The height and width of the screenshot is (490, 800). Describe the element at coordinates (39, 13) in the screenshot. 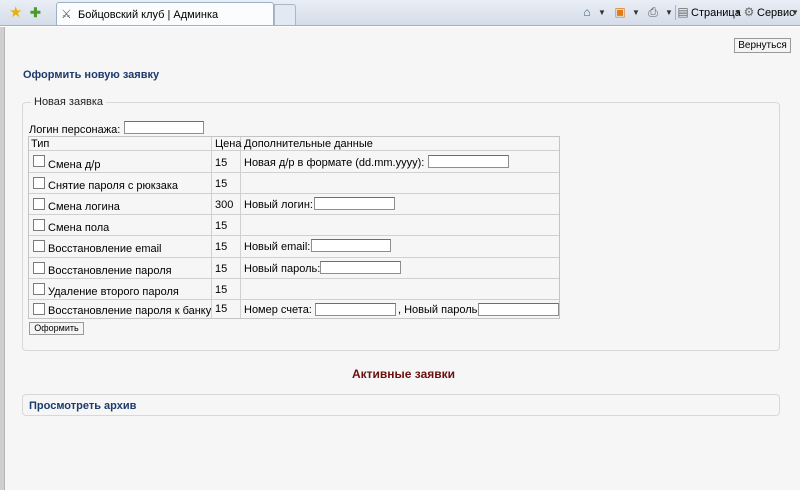

I see `add-favorites-icon: ✚` at that location.